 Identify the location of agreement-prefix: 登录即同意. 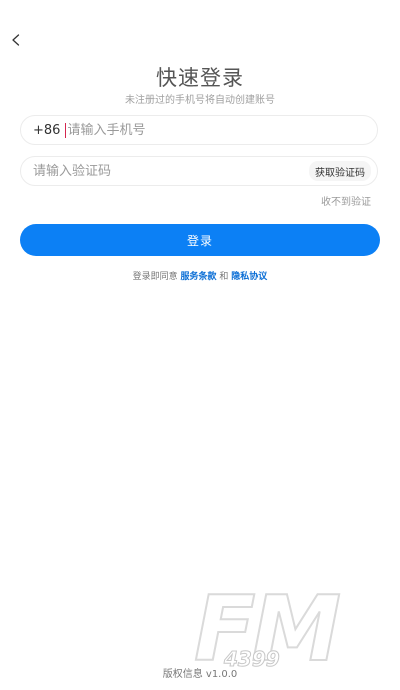
(156, 277).